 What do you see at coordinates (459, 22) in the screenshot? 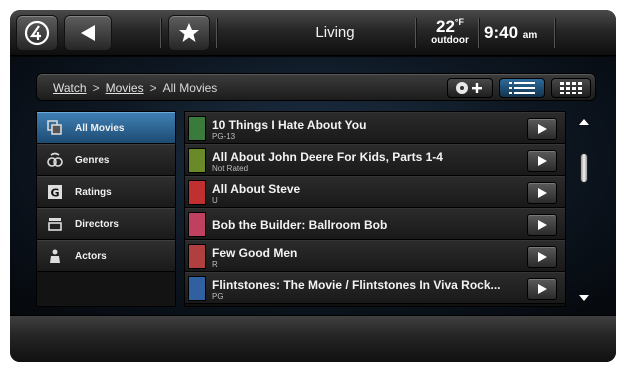
I see `temperature-unit: °F` at bounding box center [459, 22].